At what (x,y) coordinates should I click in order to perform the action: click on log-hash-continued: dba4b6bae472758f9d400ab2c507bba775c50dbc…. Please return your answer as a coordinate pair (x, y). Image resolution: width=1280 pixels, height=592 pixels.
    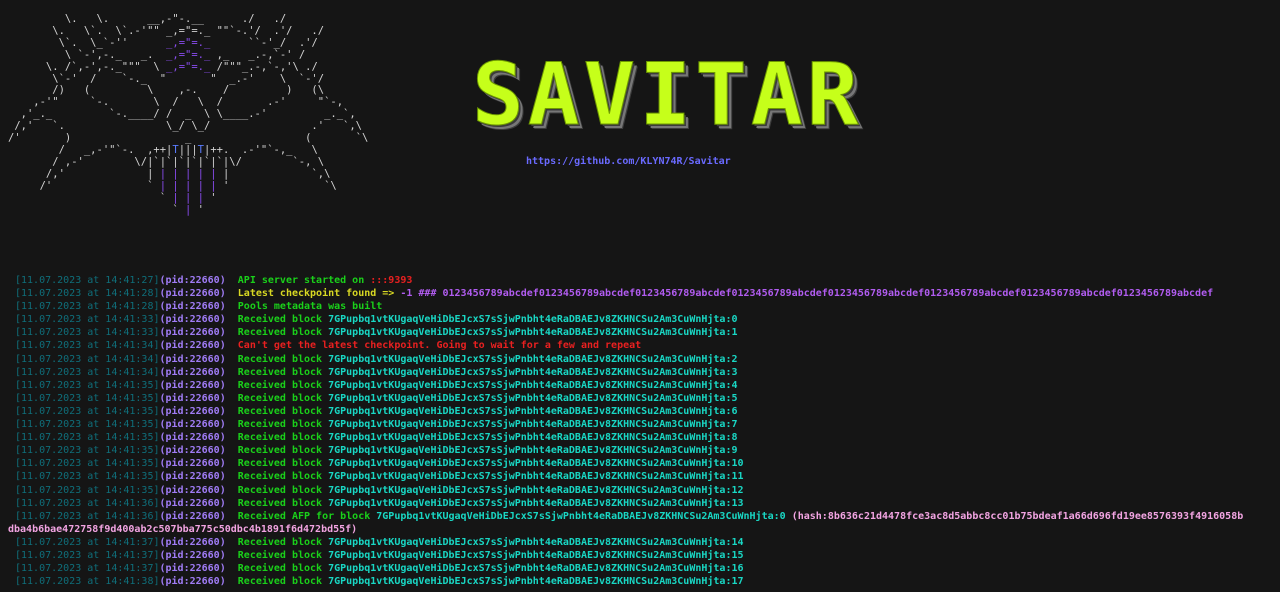
    Looking at the image, I should click on (183, 529).